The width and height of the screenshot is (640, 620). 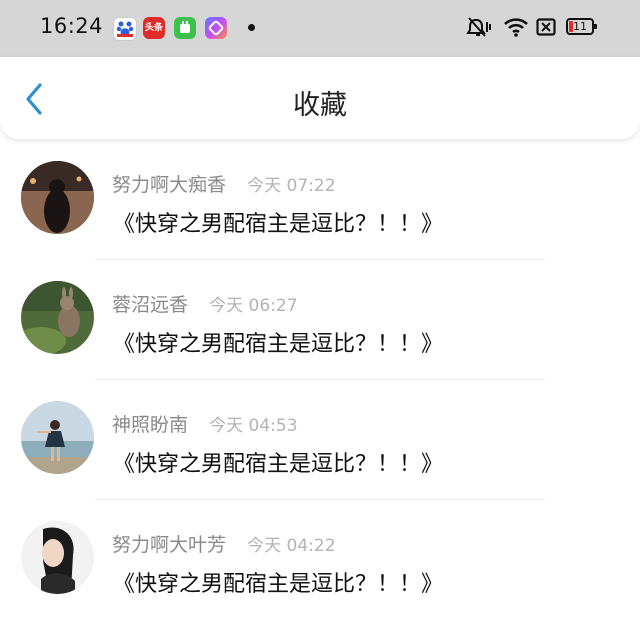 What do you see at coordinates (291, 546) in the screenshot?
I see `timestamp: 今天 04:22` at bounding box center [291, 546].